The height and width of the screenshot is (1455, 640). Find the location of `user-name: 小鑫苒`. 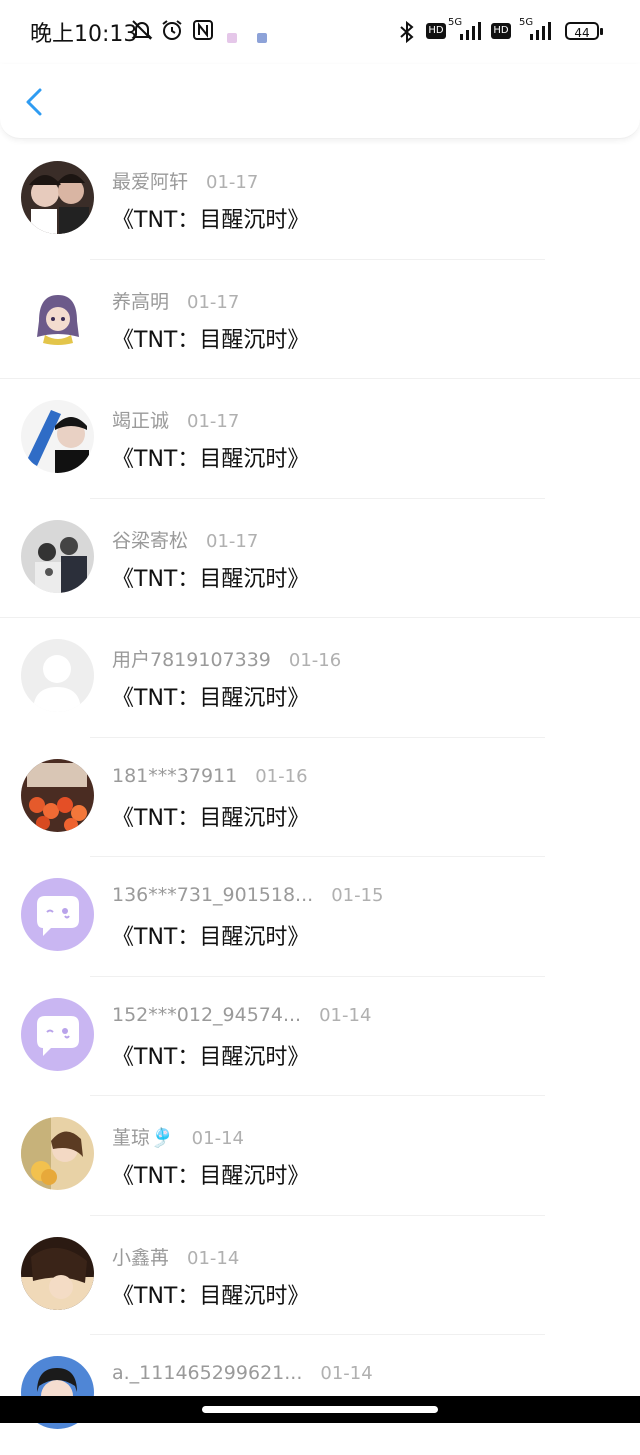

user-name: 小鑫苒 is located at coordinates (140, 1258).